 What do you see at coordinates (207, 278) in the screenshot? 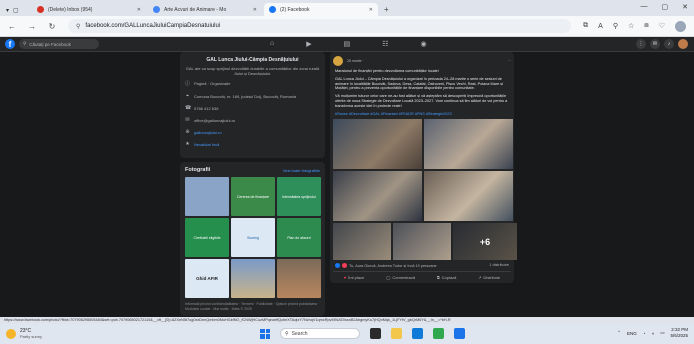
I see `photo-tile: Ghid AFIR` at bounding box center [207, 278].